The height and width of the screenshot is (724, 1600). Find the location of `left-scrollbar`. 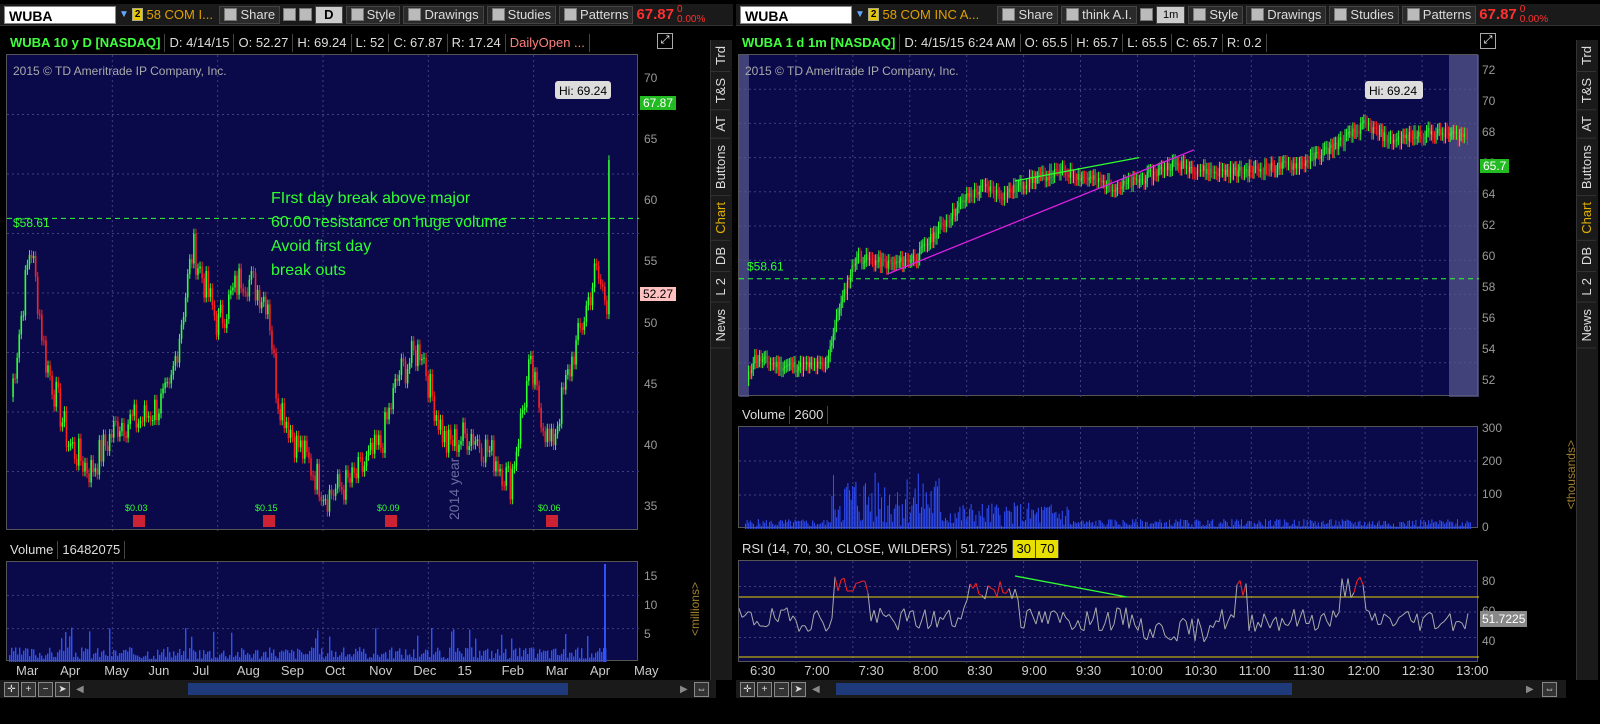

left-scrollbar is located at coordinates (378, 689).